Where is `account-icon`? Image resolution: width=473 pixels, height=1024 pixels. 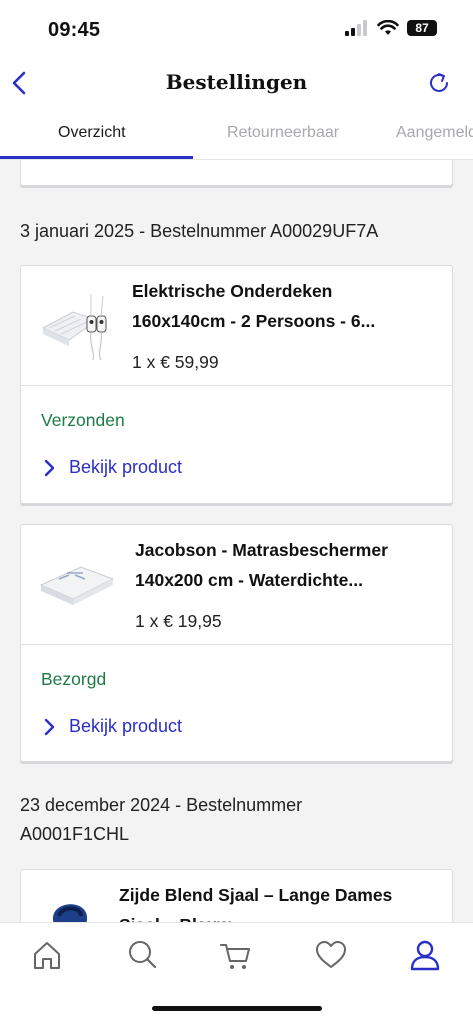
account-icon is located at coordinates (425, 955).